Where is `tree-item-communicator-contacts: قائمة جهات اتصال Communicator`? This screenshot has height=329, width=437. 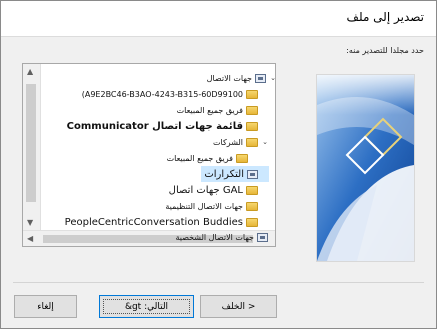
tree-item-communicator-contacts: قائمة جهات اتصال Communicator is located at coordinates (168, 126).